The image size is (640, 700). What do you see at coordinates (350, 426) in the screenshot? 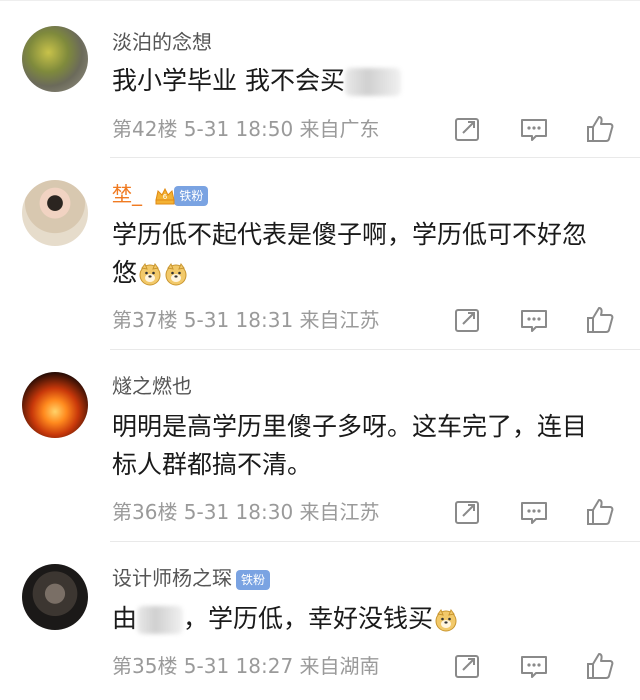
I see `comment-text-line: 明明是高学历里傻子多呀。这车完了，连目` at bounding box center [350, 426].